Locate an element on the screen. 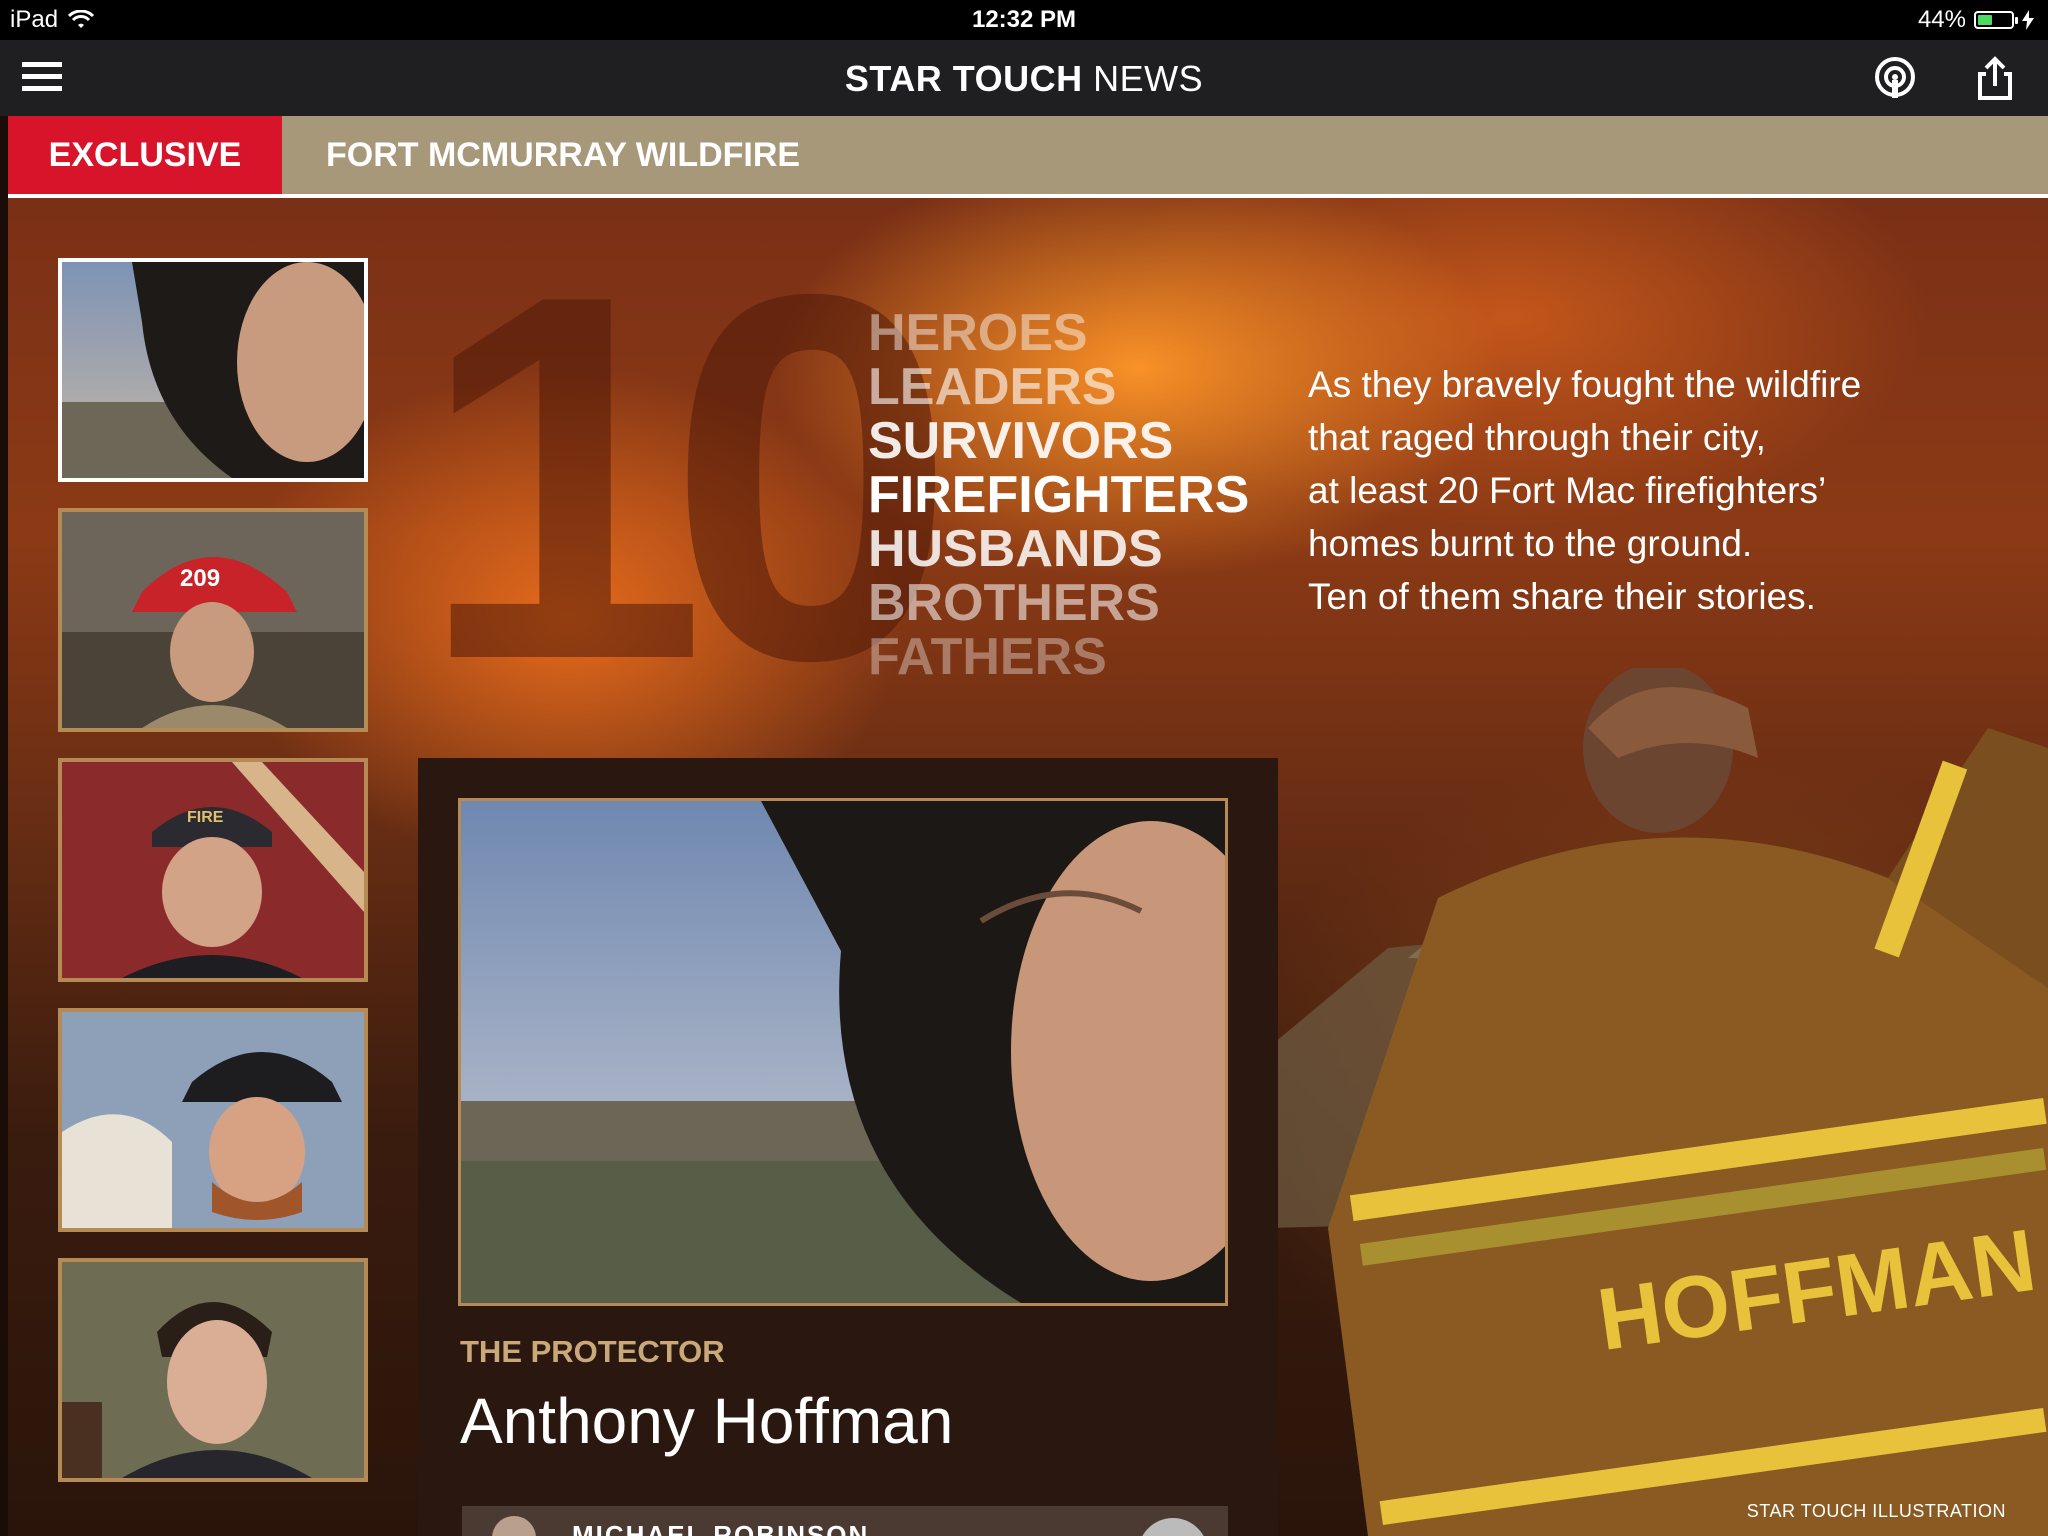 This screenshot has width=2048, height=1536. status-bar: iPad 12:32 PM 44% is located at coordinates (1024, 20).